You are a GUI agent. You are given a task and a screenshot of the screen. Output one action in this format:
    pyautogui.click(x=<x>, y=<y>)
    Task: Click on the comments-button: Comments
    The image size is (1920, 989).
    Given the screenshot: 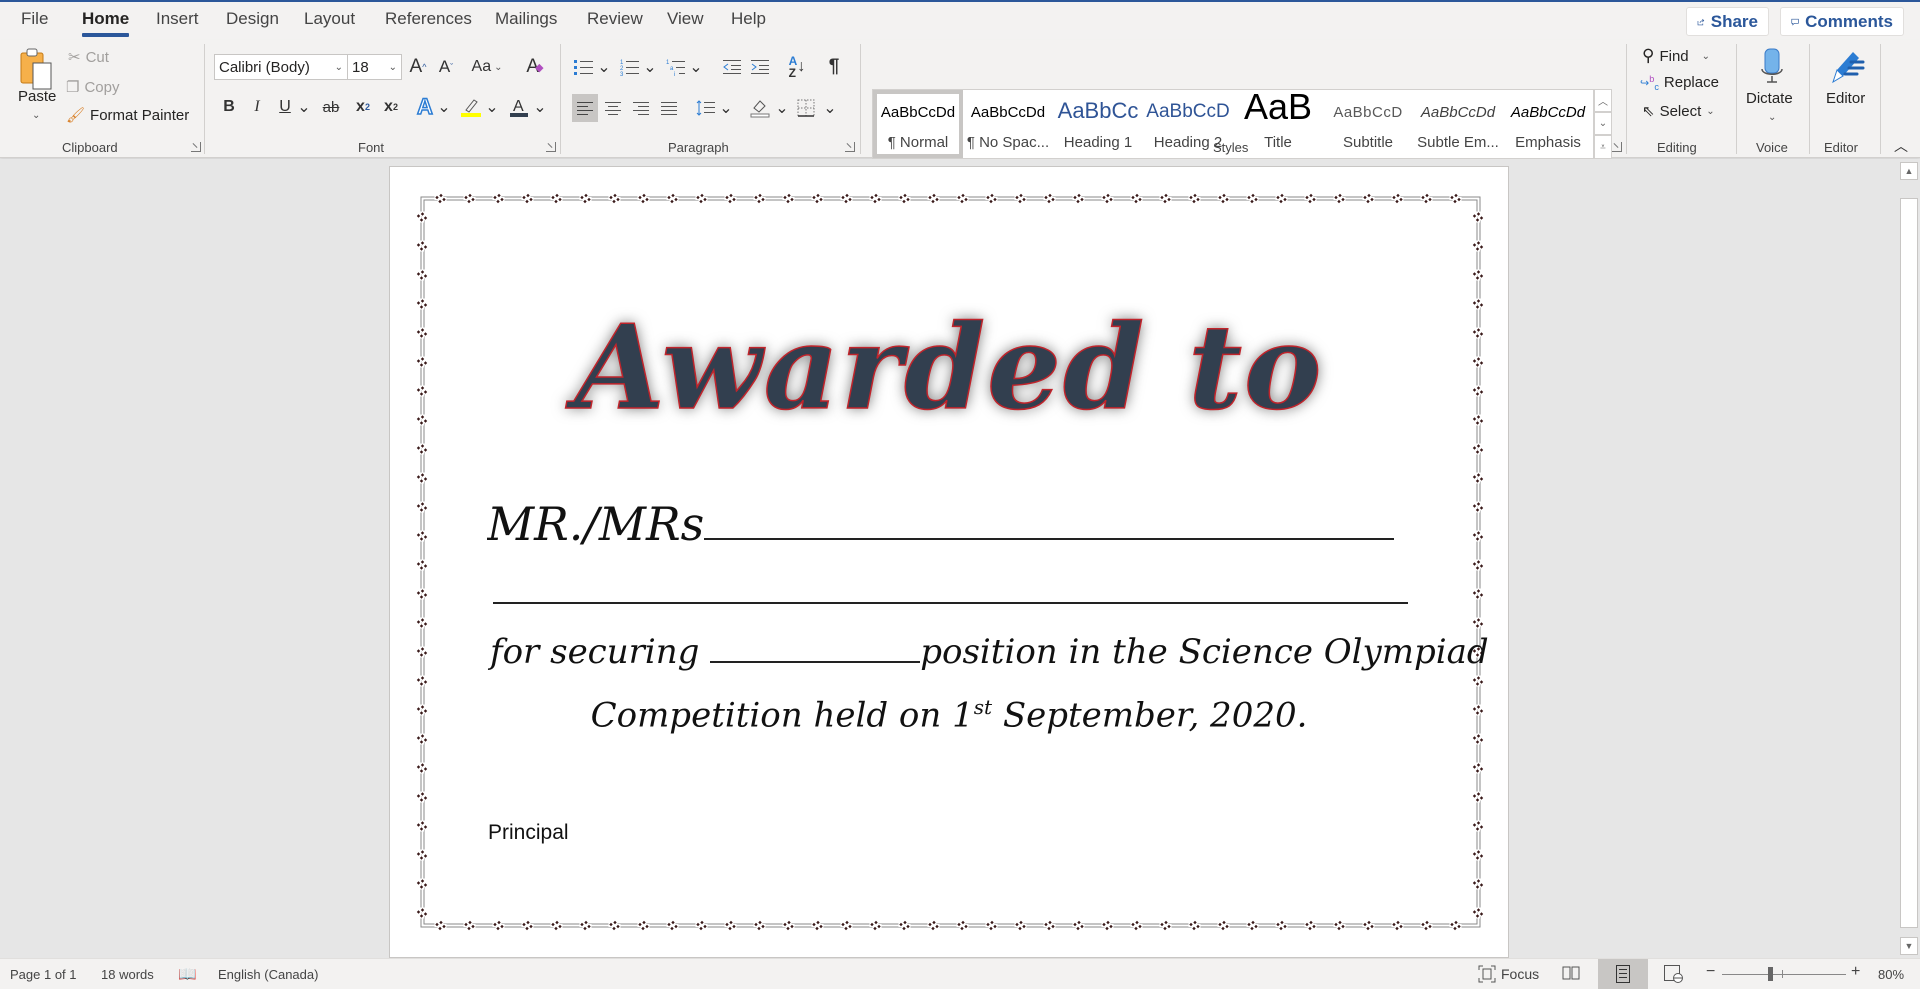 What is the action you would take?
    pyautogui.click(x=1842, y=21)
    